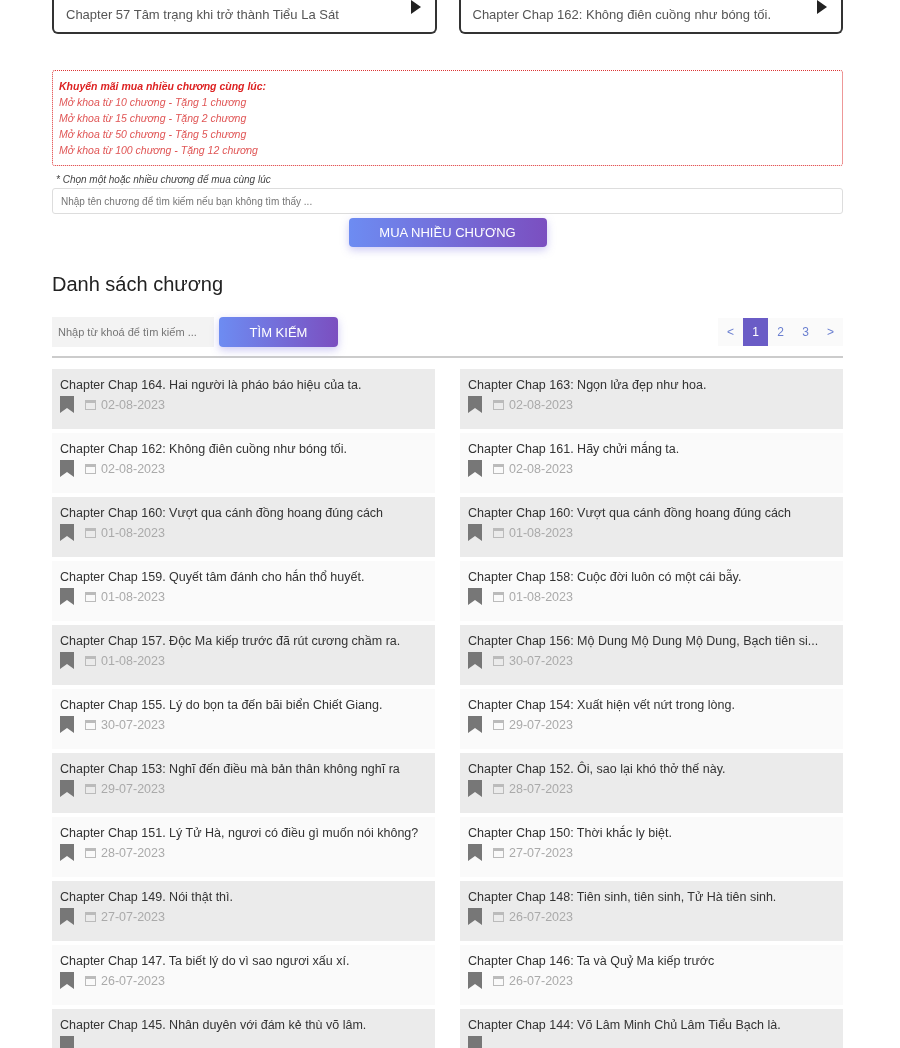 The width and height of the screenshot is (900, 1048). I want to click on promo-line: Mở khoa từ 15 chương - Tặng 2 chương, so click(153, 118).